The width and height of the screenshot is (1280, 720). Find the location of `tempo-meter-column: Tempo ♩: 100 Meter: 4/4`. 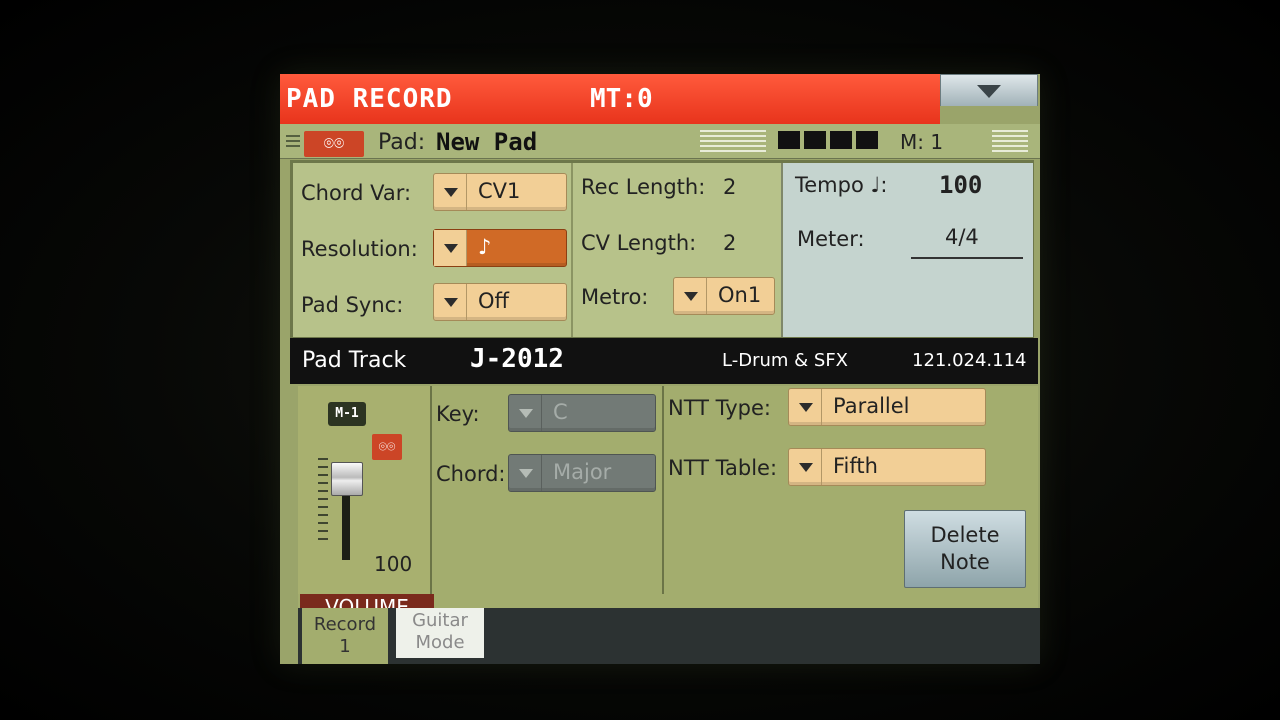

tempo-meter-column: Tempo ♩: 100 Meter: 4/4 is located at coordinates (907, 250).